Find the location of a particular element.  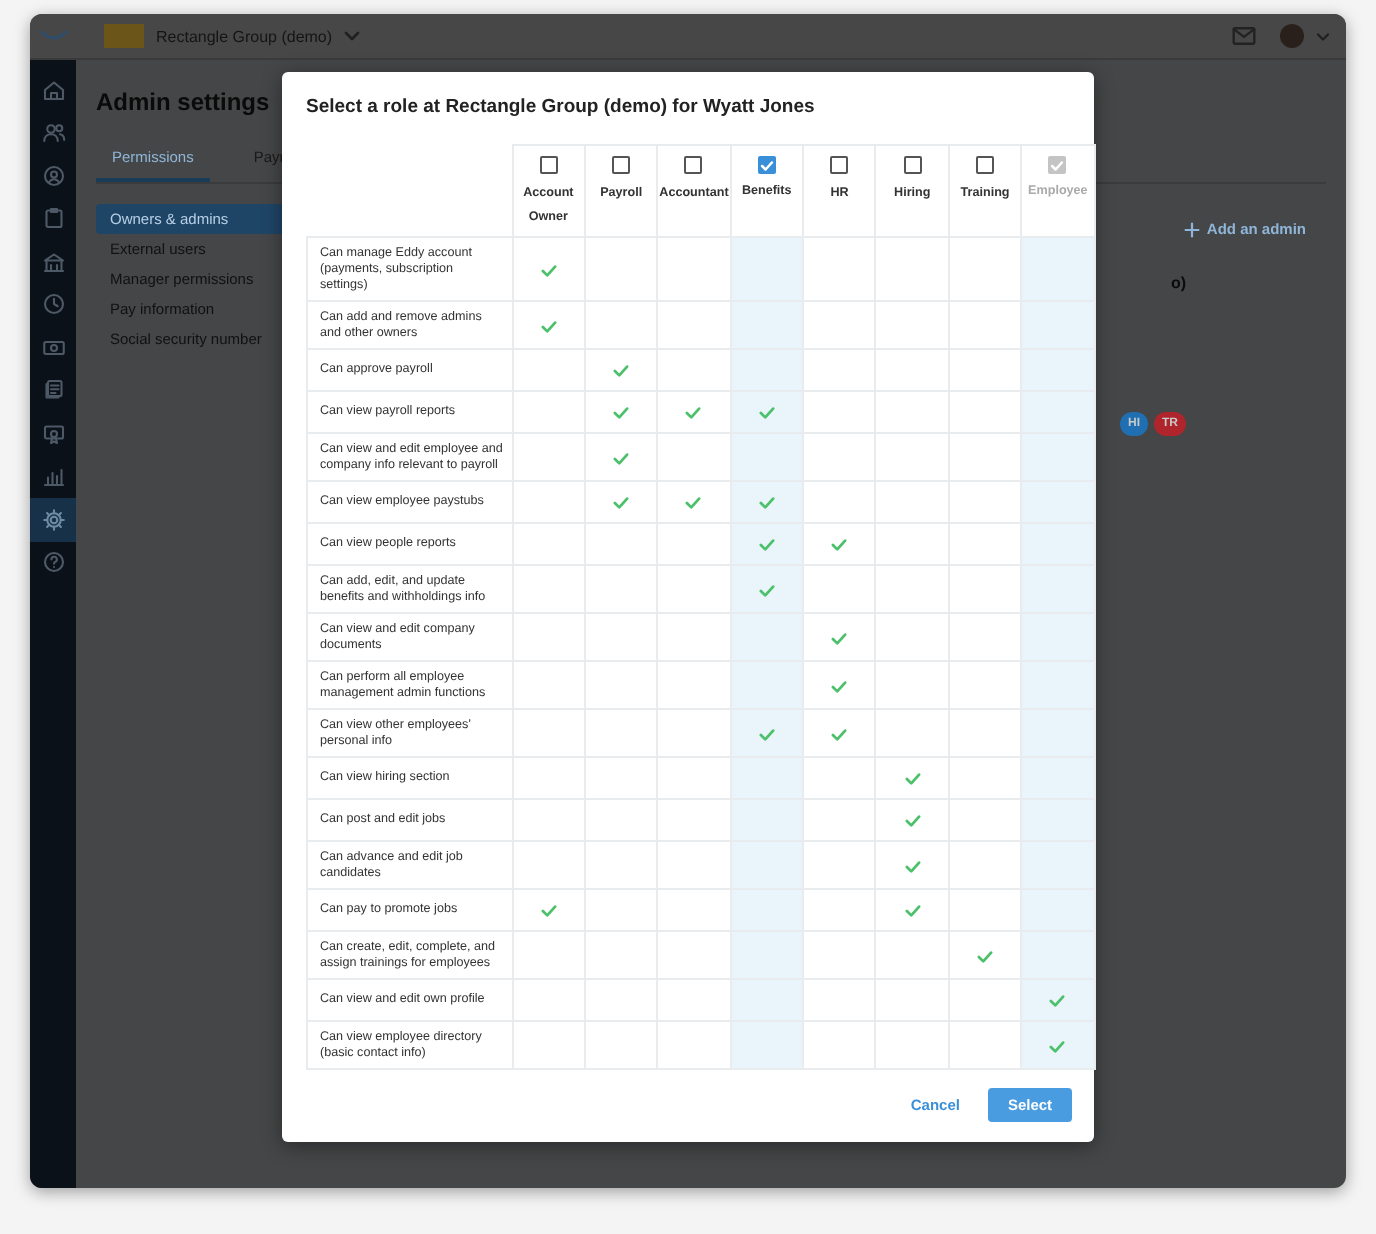

company-logo is located at coordinates (124, 36).